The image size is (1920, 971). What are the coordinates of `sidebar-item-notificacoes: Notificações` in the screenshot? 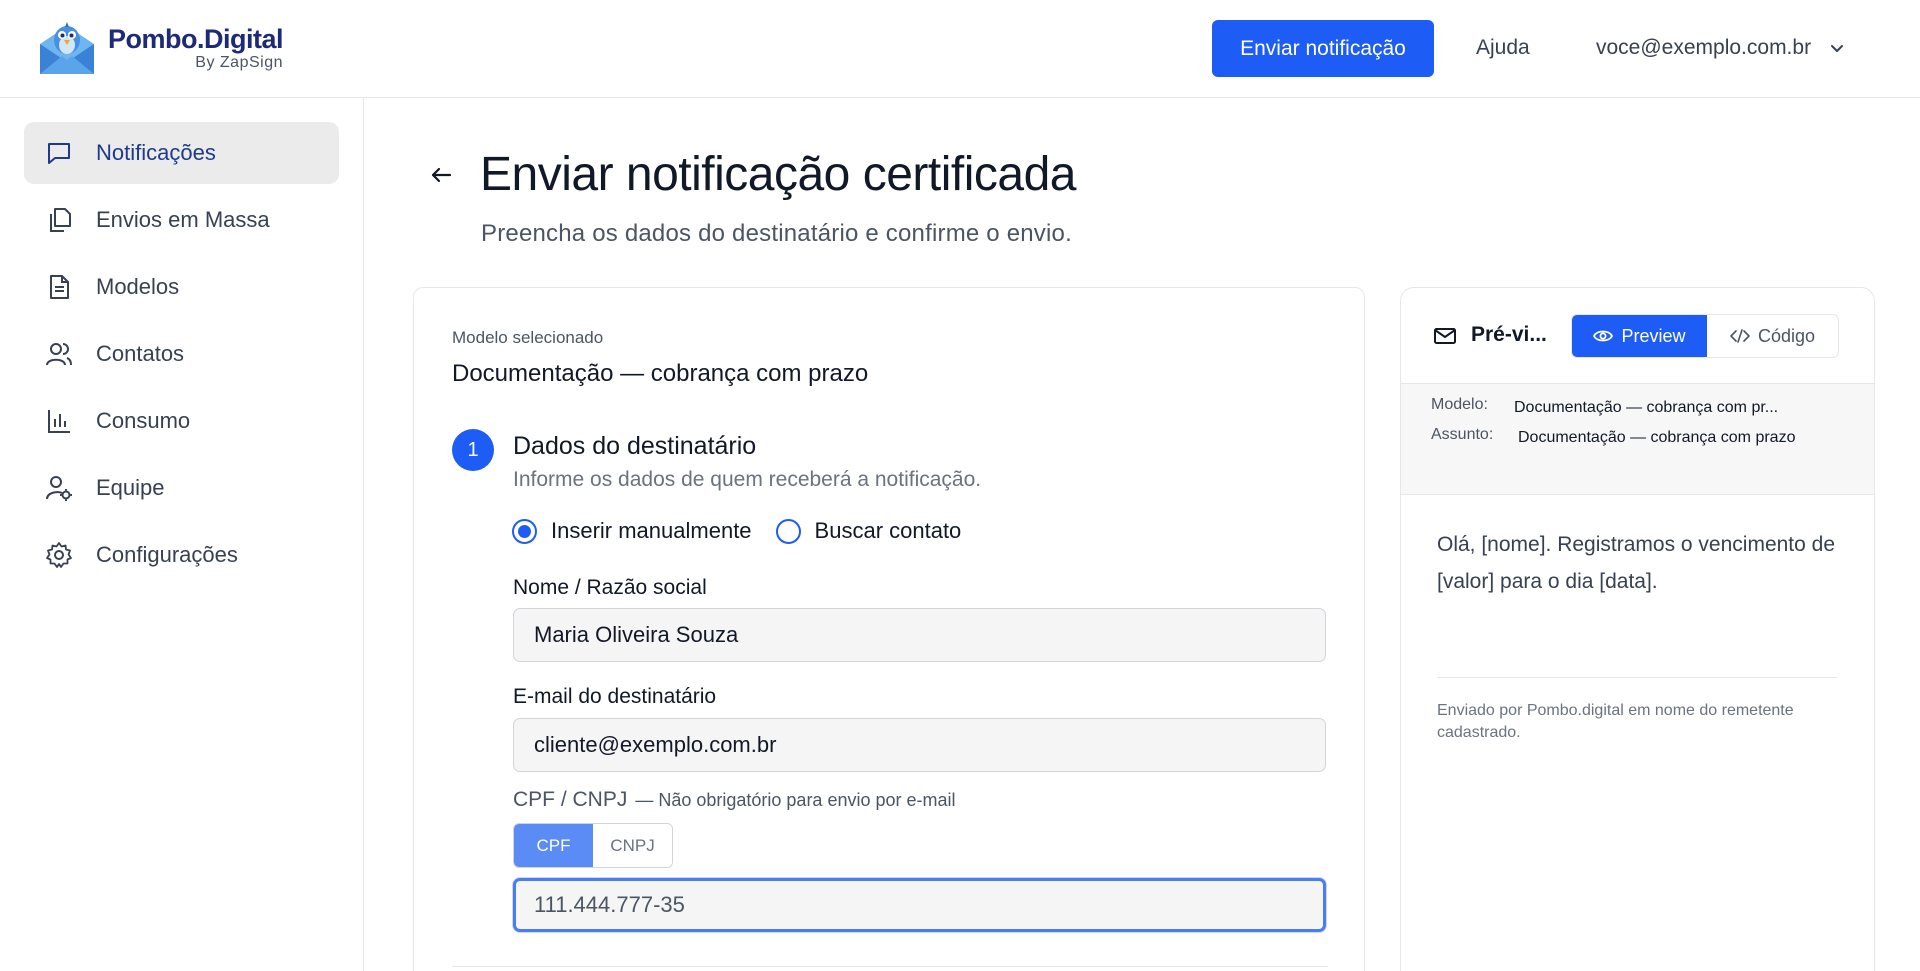 It's located at (181, 153).